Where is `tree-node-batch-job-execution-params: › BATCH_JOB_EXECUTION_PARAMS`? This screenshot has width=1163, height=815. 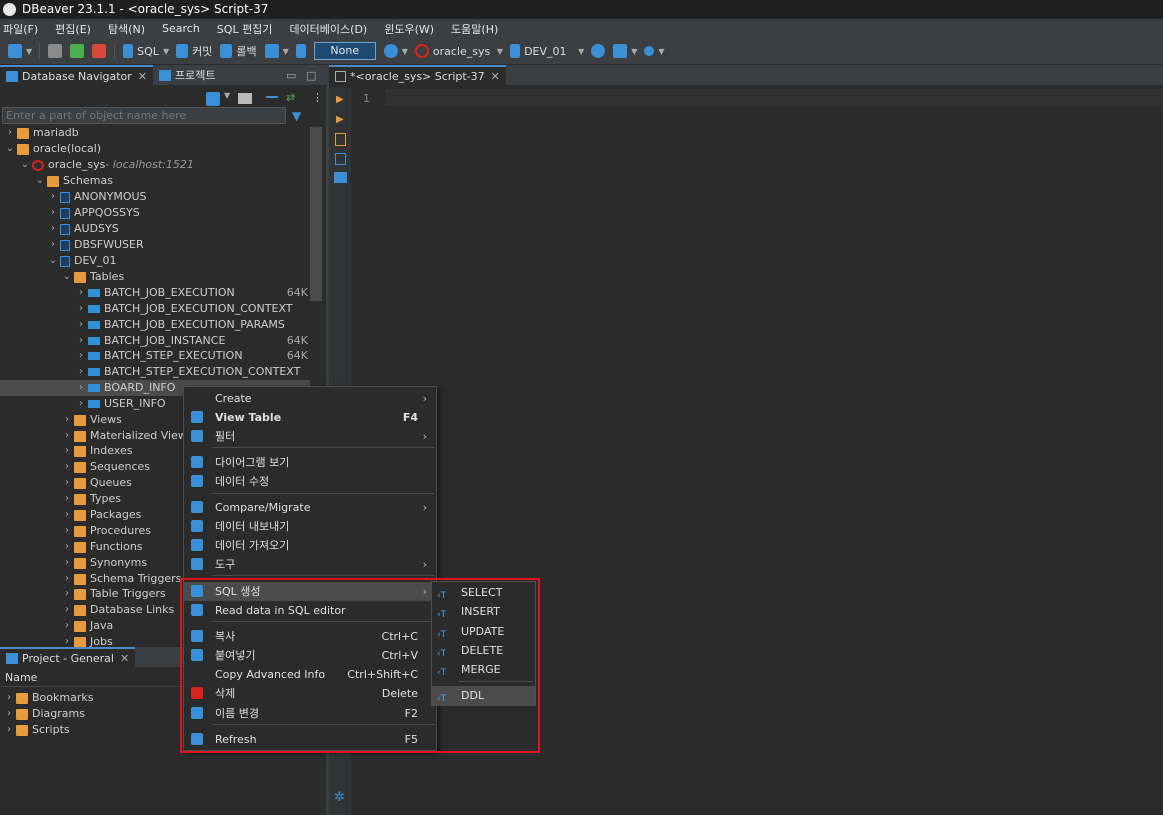 tree-node-batch-job-execution-params: › BATCH_JOB_EXECUTION_PARAMS is located at coordinates (180, 325).